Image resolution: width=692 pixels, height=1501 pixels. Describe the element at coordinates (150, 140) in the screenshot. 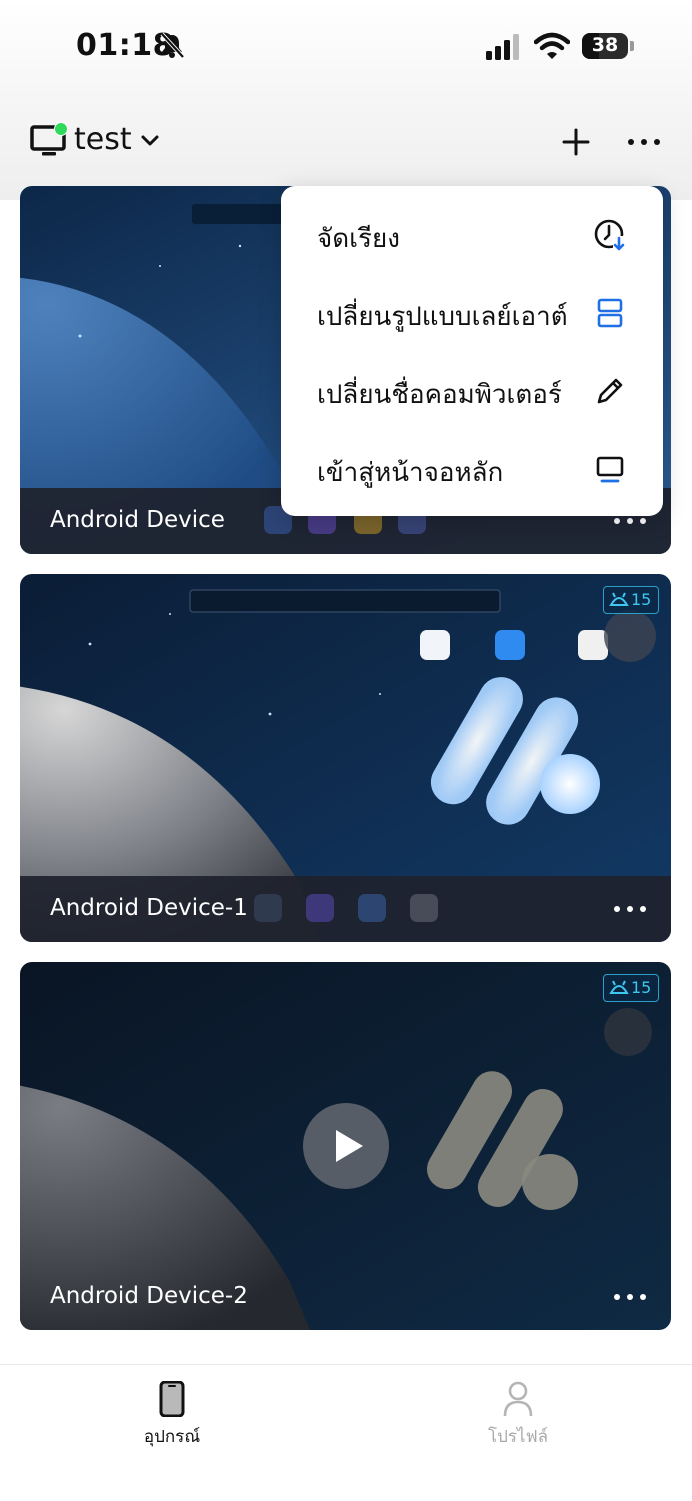

I see `chevron-down-icon` at that location.